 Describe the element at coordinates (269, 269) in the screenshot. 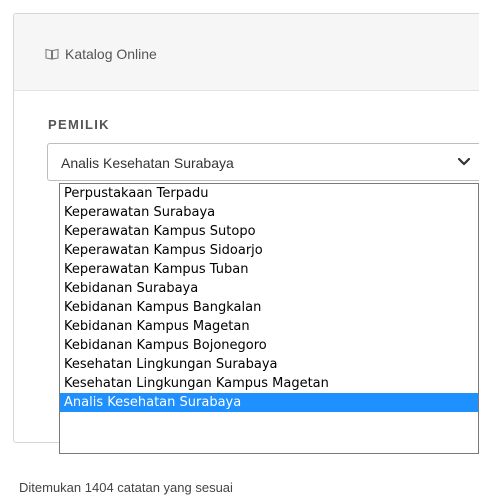

I see `dropdown-option: Keperawatan Kampus Tuban` at that location.